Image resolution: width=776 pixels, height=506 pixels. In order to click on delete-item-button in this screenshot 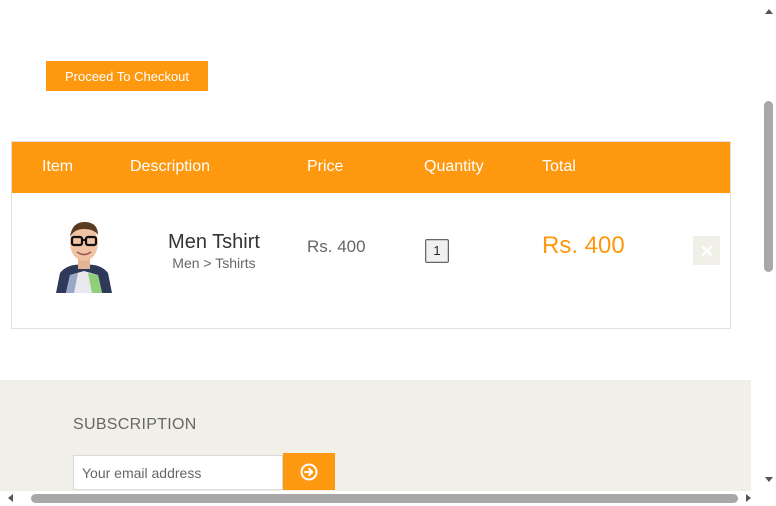, I will do `click(706, 250)`.